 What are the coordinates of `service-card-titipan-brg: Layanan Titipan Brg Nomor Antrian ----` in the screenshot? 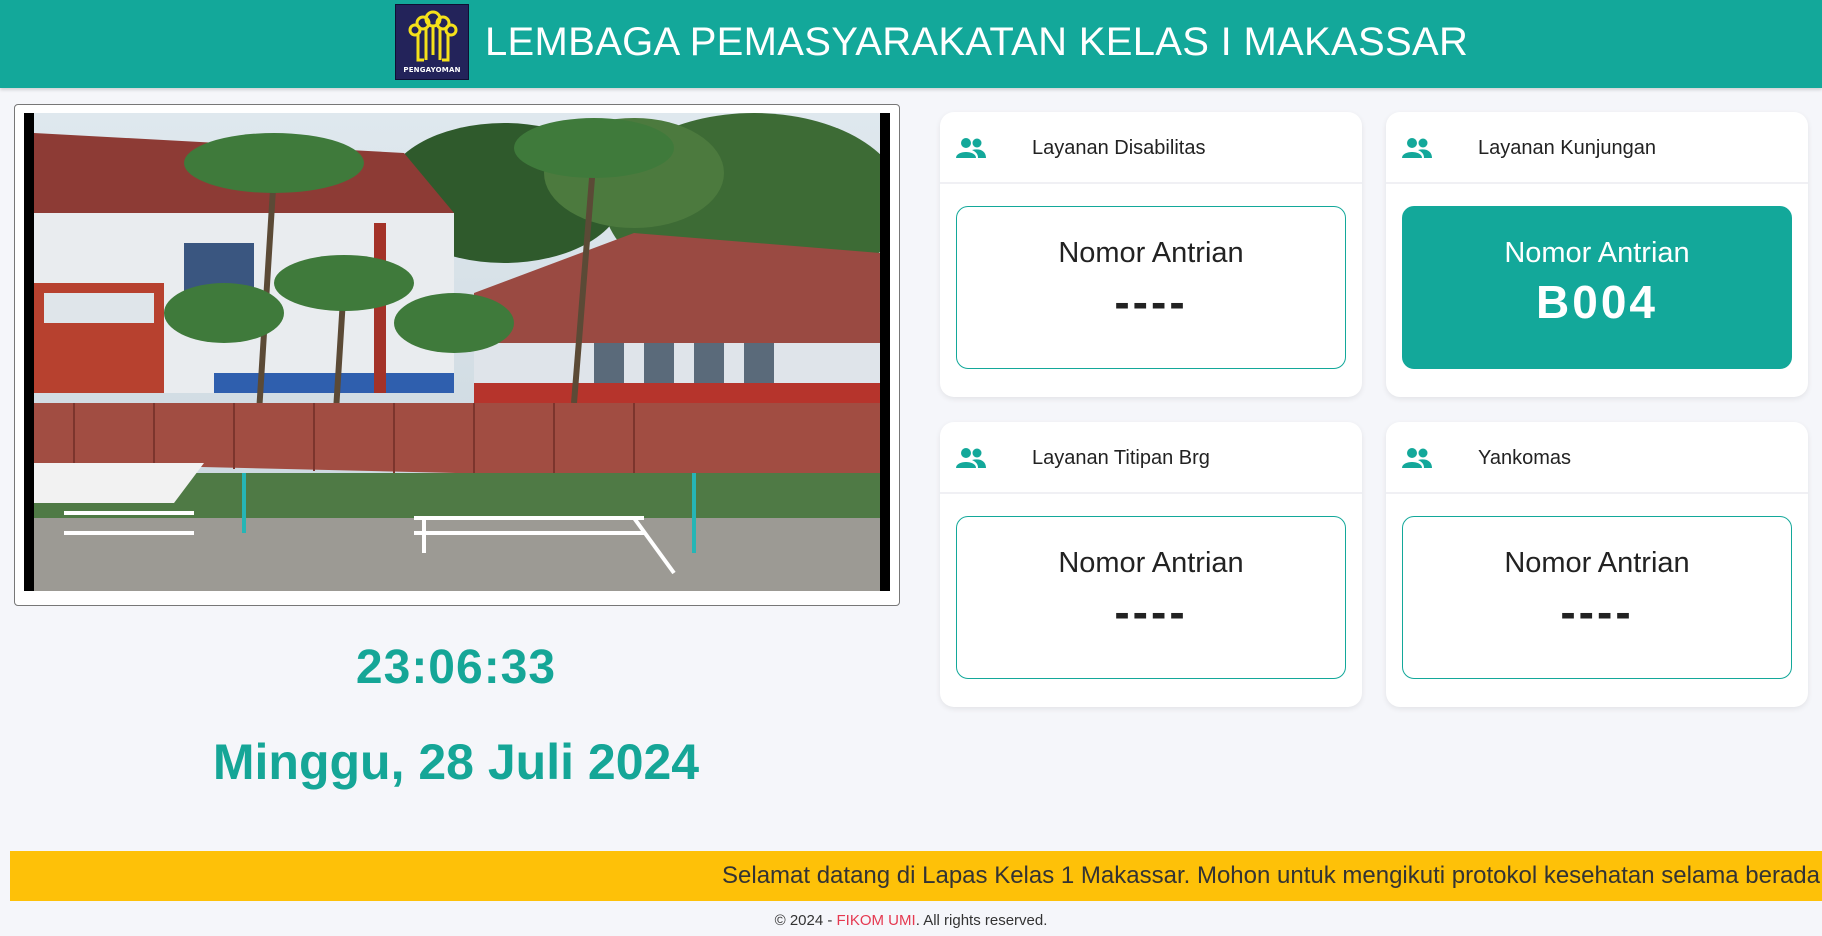 It's located at (1151, 564).